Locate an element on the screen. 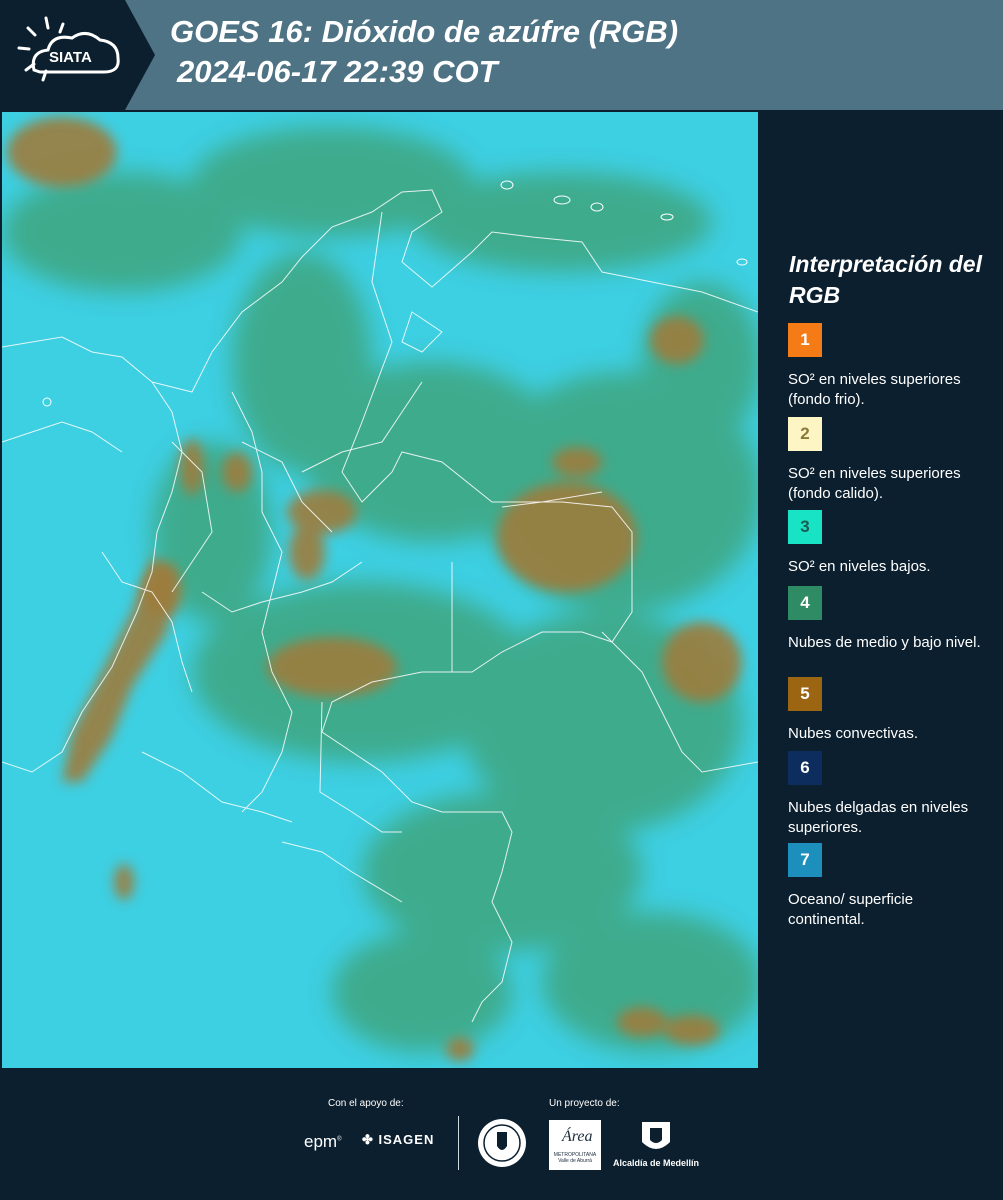 The width and height of the screenshot is (1003, 1200). legend-swatch: 5 is located at coordinates (805, 694).